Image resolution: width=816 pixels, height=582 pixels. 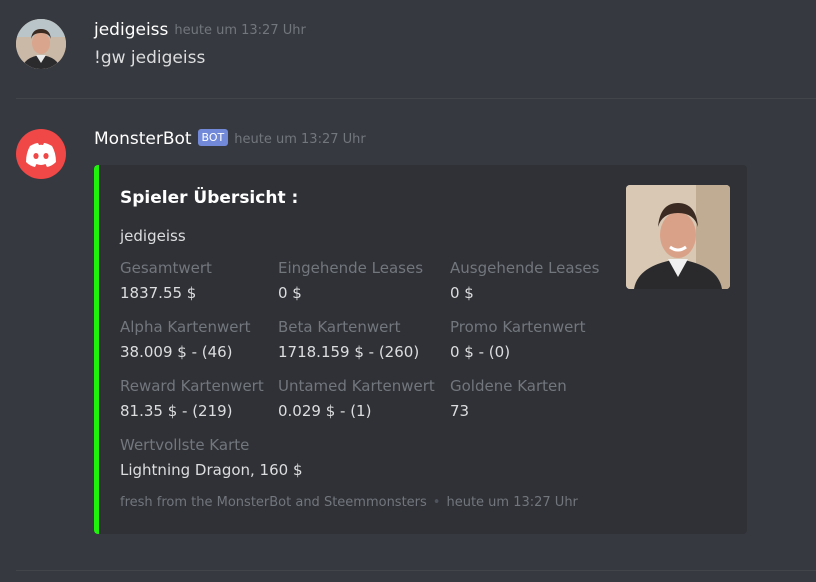 I want to click on field-value: 1718.159 $ - (260), so click(x=349, y=352).